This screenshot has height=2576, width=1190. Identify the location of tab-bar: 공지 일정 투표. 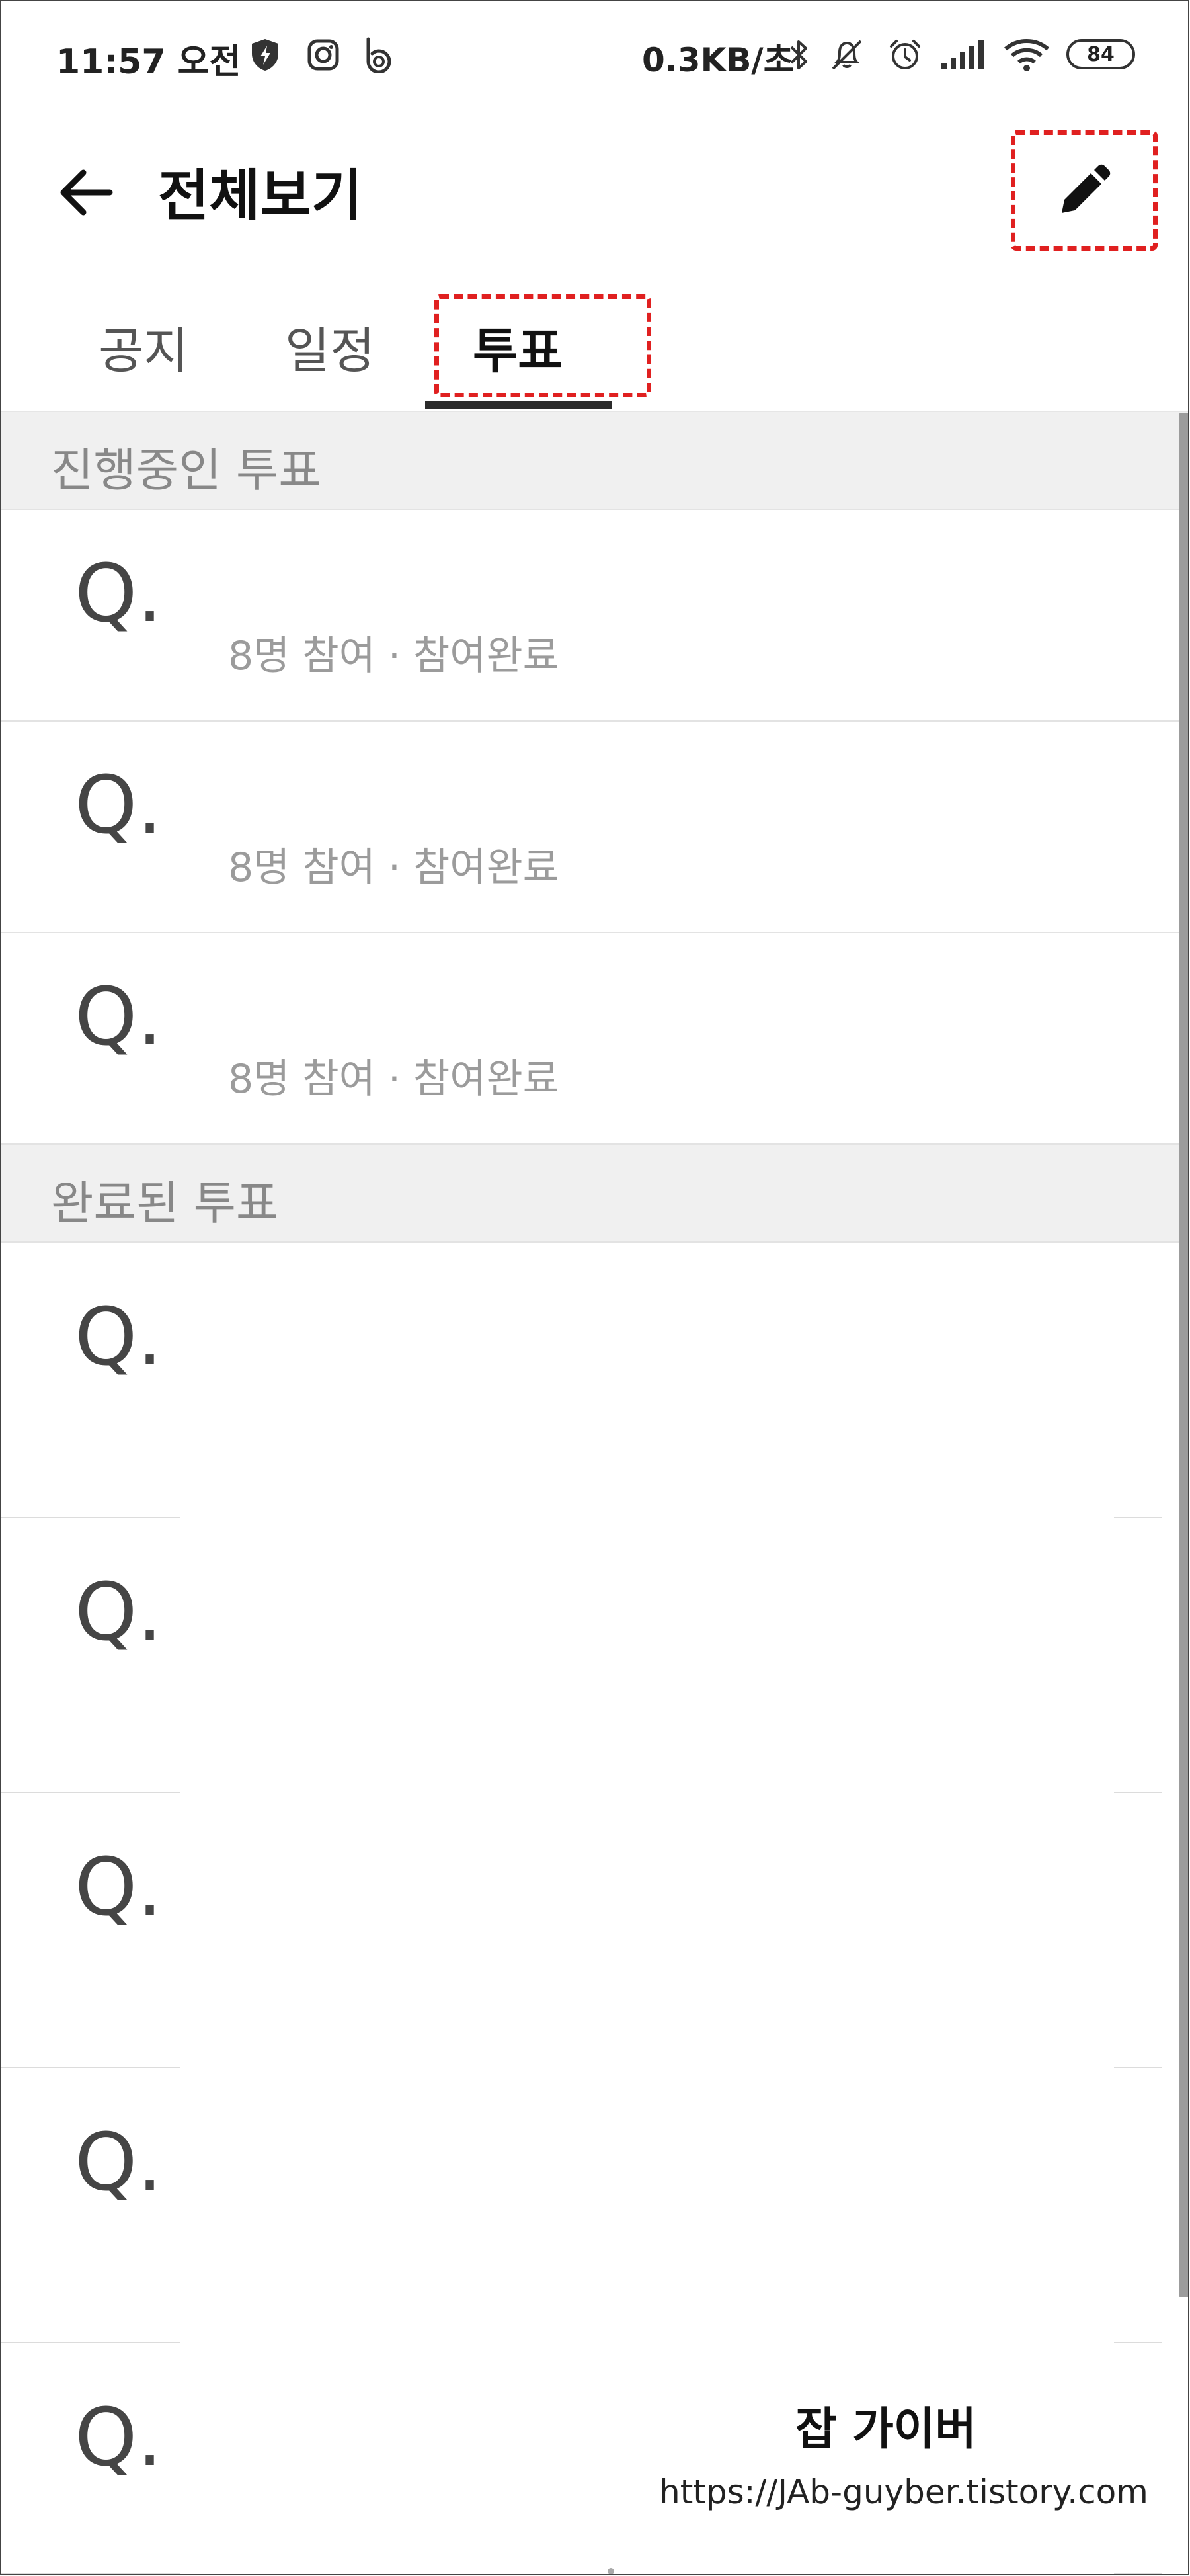
(594, 345).